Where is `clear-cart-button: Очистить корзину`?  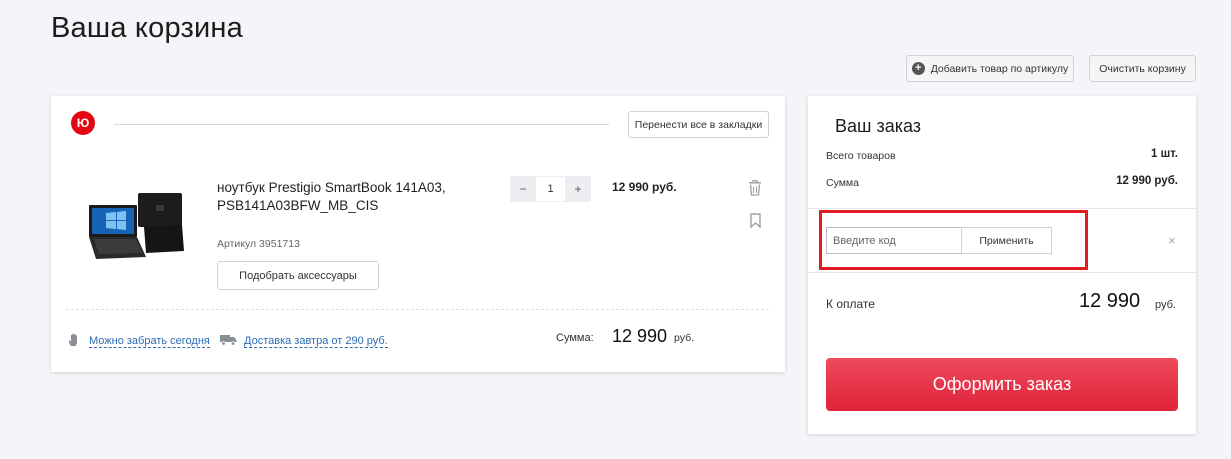
clear-cart-button: Очистить корзину is located at coordinates (1142, 68).